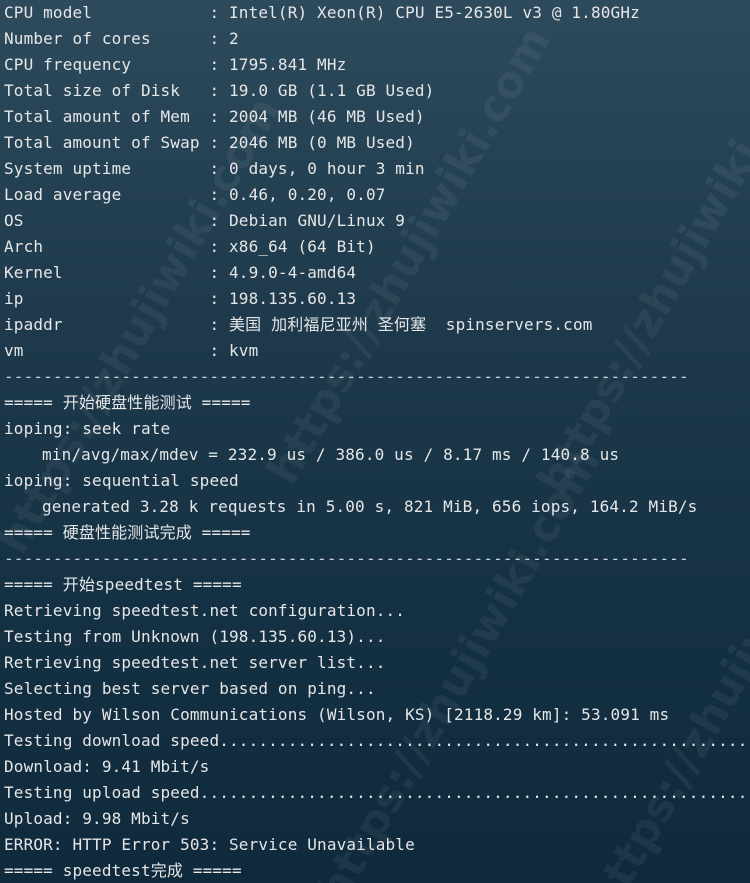 Image resolution: width=750 pixels, height=883 pixels. What do you see at coordinates (123, 584) in the screenshot?
I see `speedtest-start: ===== 开始speedtest =====` at bounding box center [123, 584].